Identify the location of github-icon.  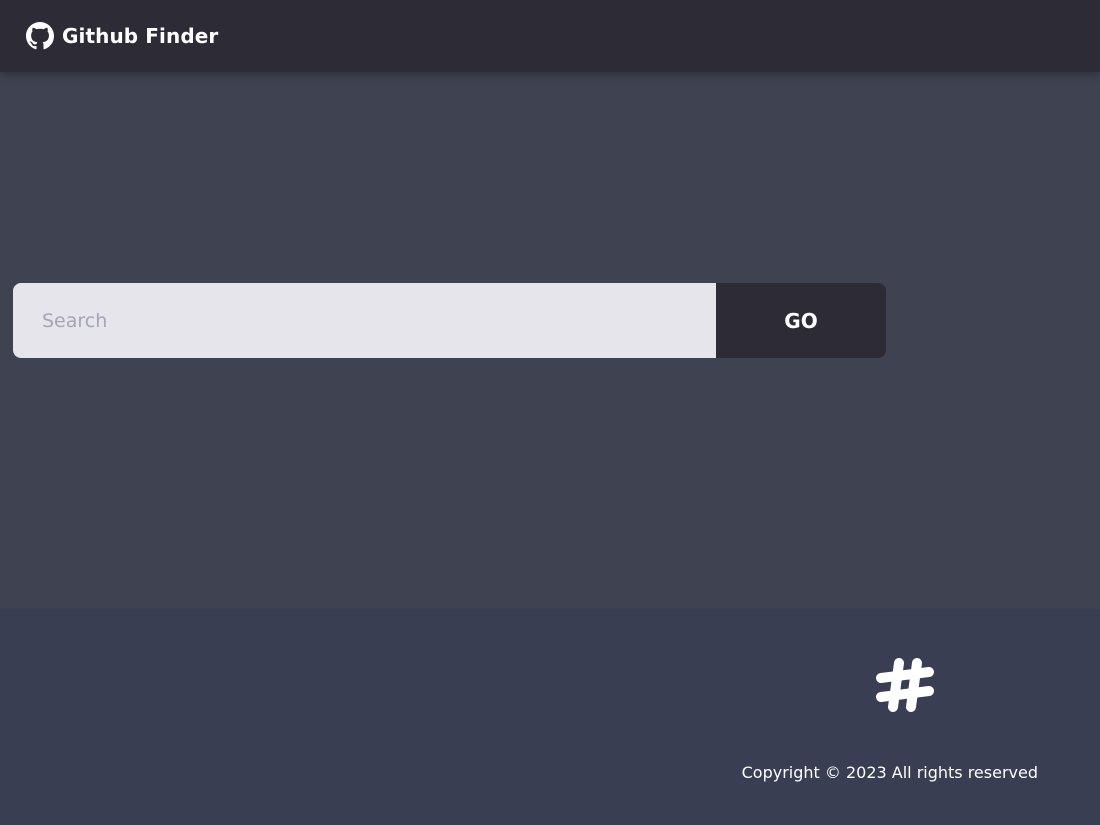
(40, 36).